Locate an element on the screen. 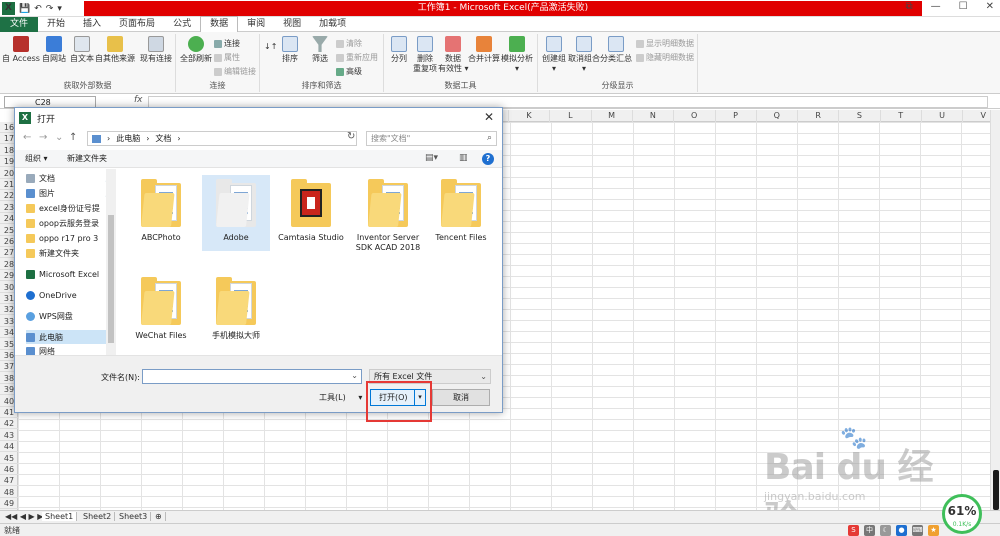 This screenshot has width=1000, height=536. connections-button: 连接 is located at coordinates (227, 43).